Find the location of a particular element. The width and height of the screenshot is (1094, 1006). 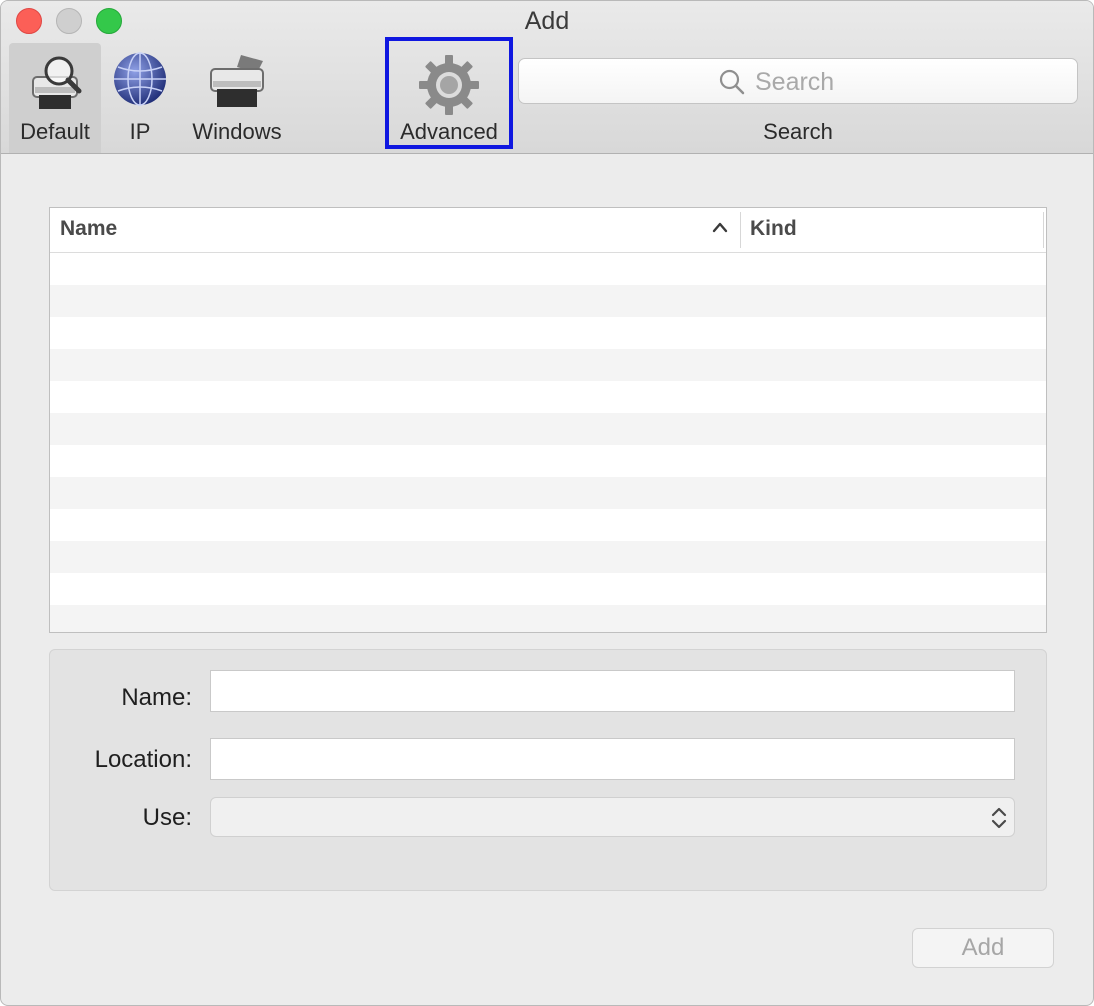

toolbar-ip-label: IP is located at coordinates (140, 131).